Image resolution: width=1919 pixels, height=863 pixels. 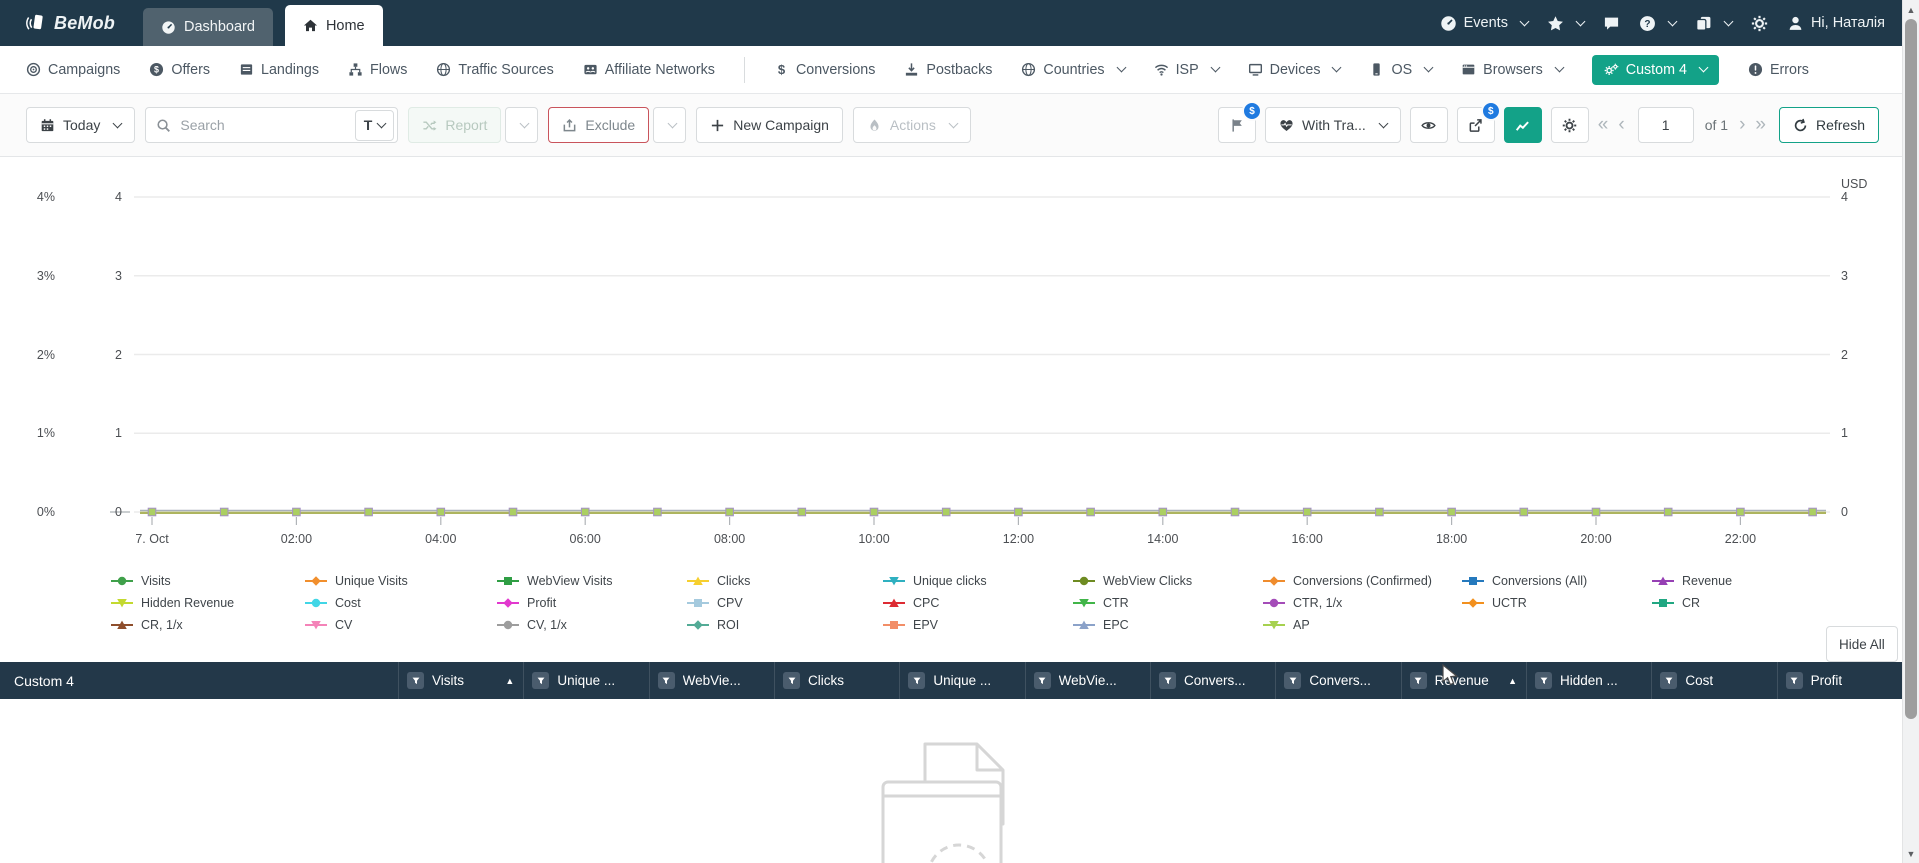 I want to click on nav-item-postbacks: Postbacks, so click(x=948, y=70).